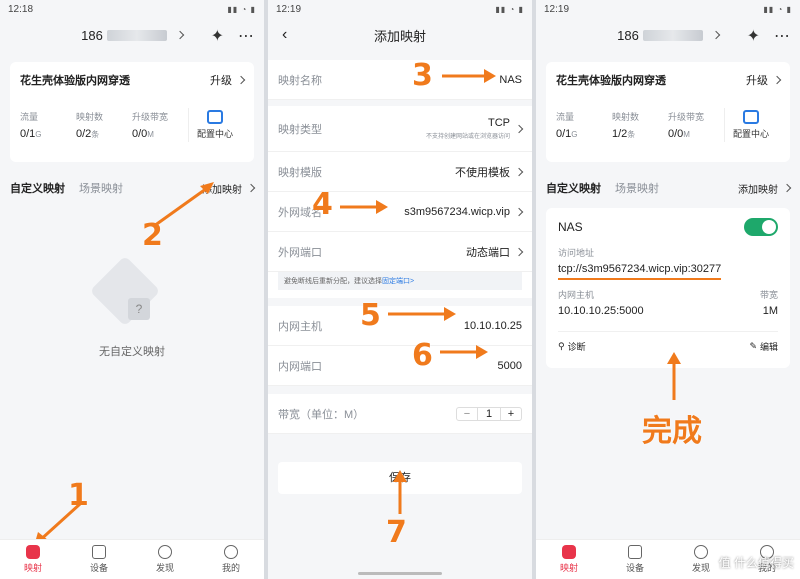 This screenshot has width=800, height=579. I want to click on host-value: 10.10.10.25:5000, so click(601, 311).